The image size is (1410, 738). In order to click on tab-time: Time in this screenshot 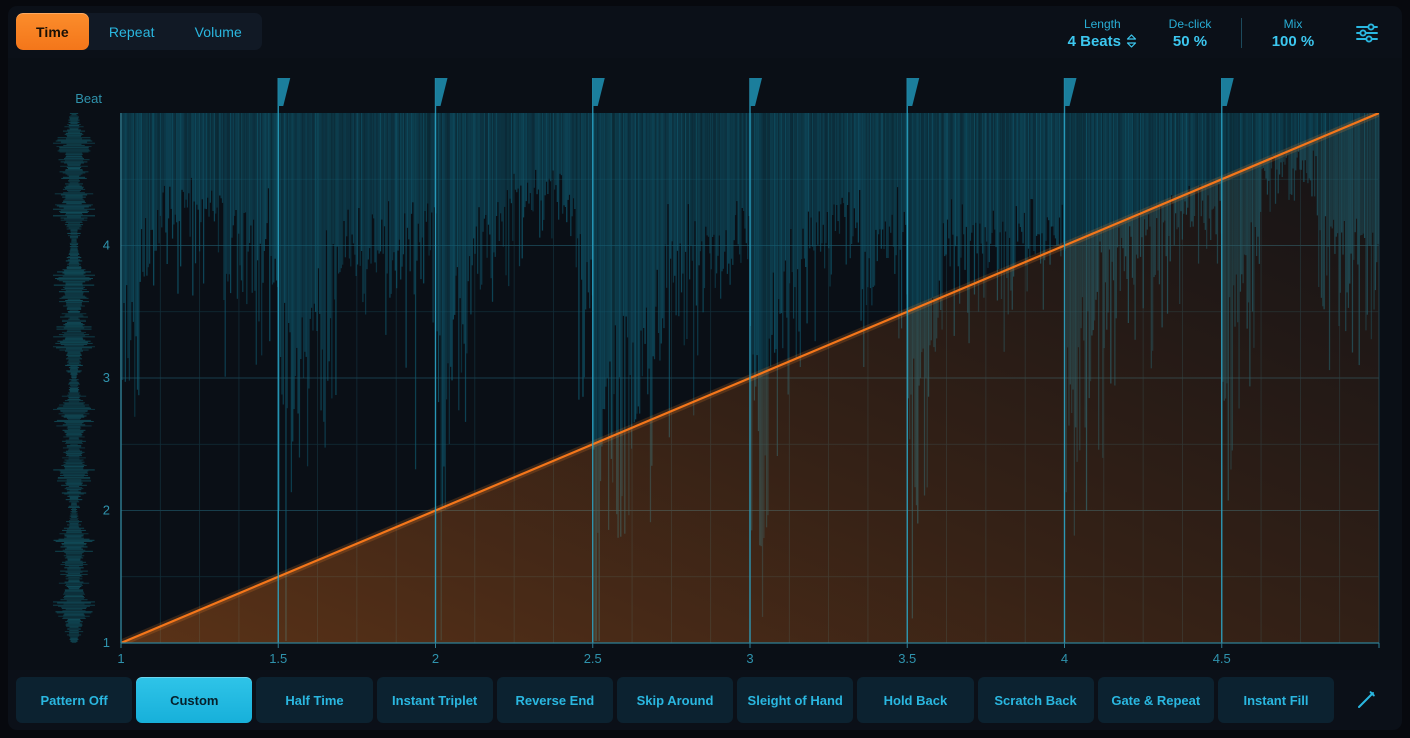, I will do `click(52, 31)`.